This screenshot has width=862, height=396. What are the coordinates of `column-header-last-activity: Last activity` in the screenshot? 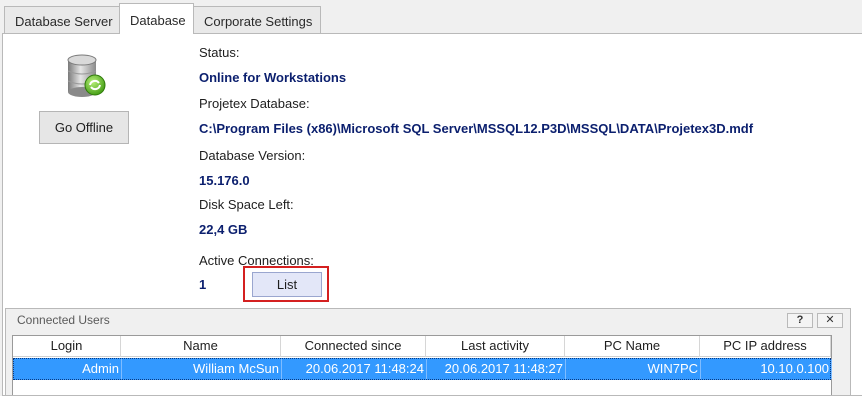 It's located at (495, 346).